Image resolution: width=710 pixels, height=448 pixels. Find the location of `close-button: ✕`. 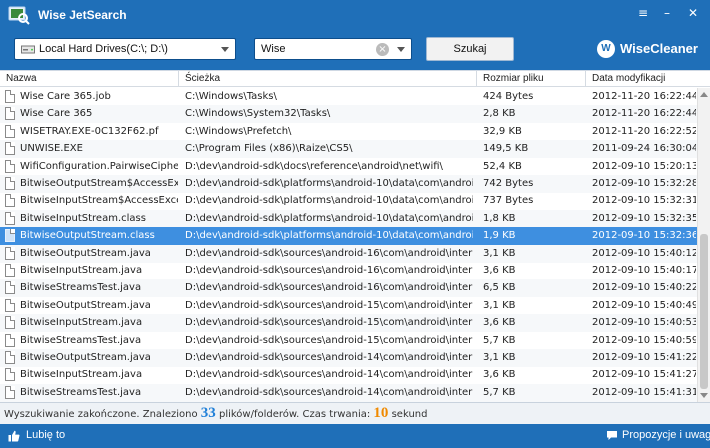

close-button: ✕ is located at coordinates (693, 13).